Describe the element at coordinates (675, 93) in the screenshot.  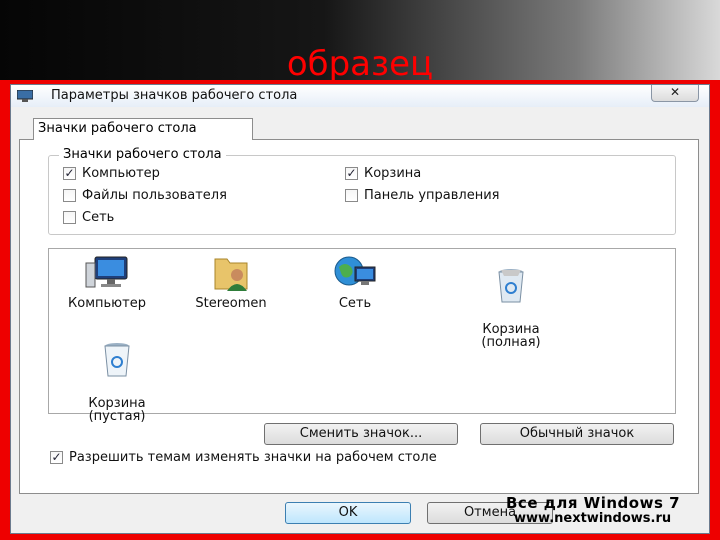
I see `close-button: ✕` at that location.